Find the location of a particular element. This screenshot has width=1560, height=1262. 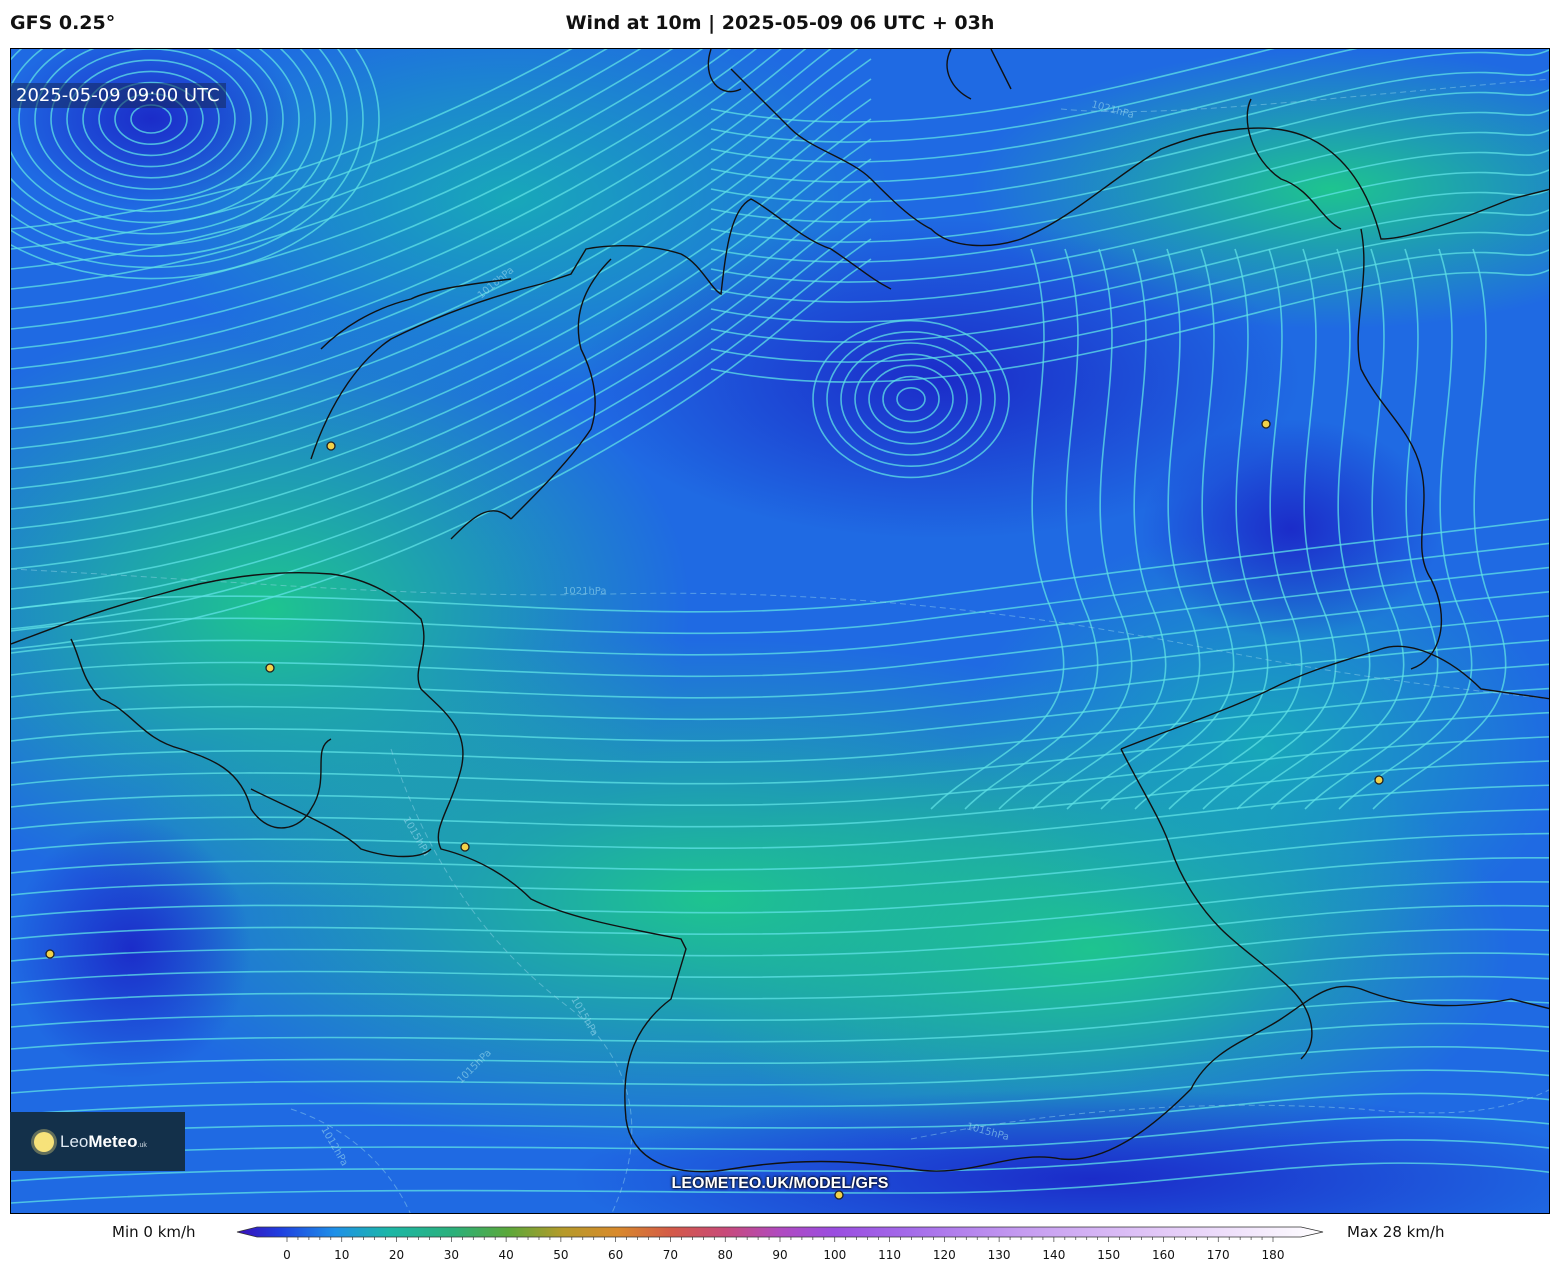

chart-title: Wind at 10m | 2025-05-09 06 UTC + 03h is located at coordinates (780, 23).